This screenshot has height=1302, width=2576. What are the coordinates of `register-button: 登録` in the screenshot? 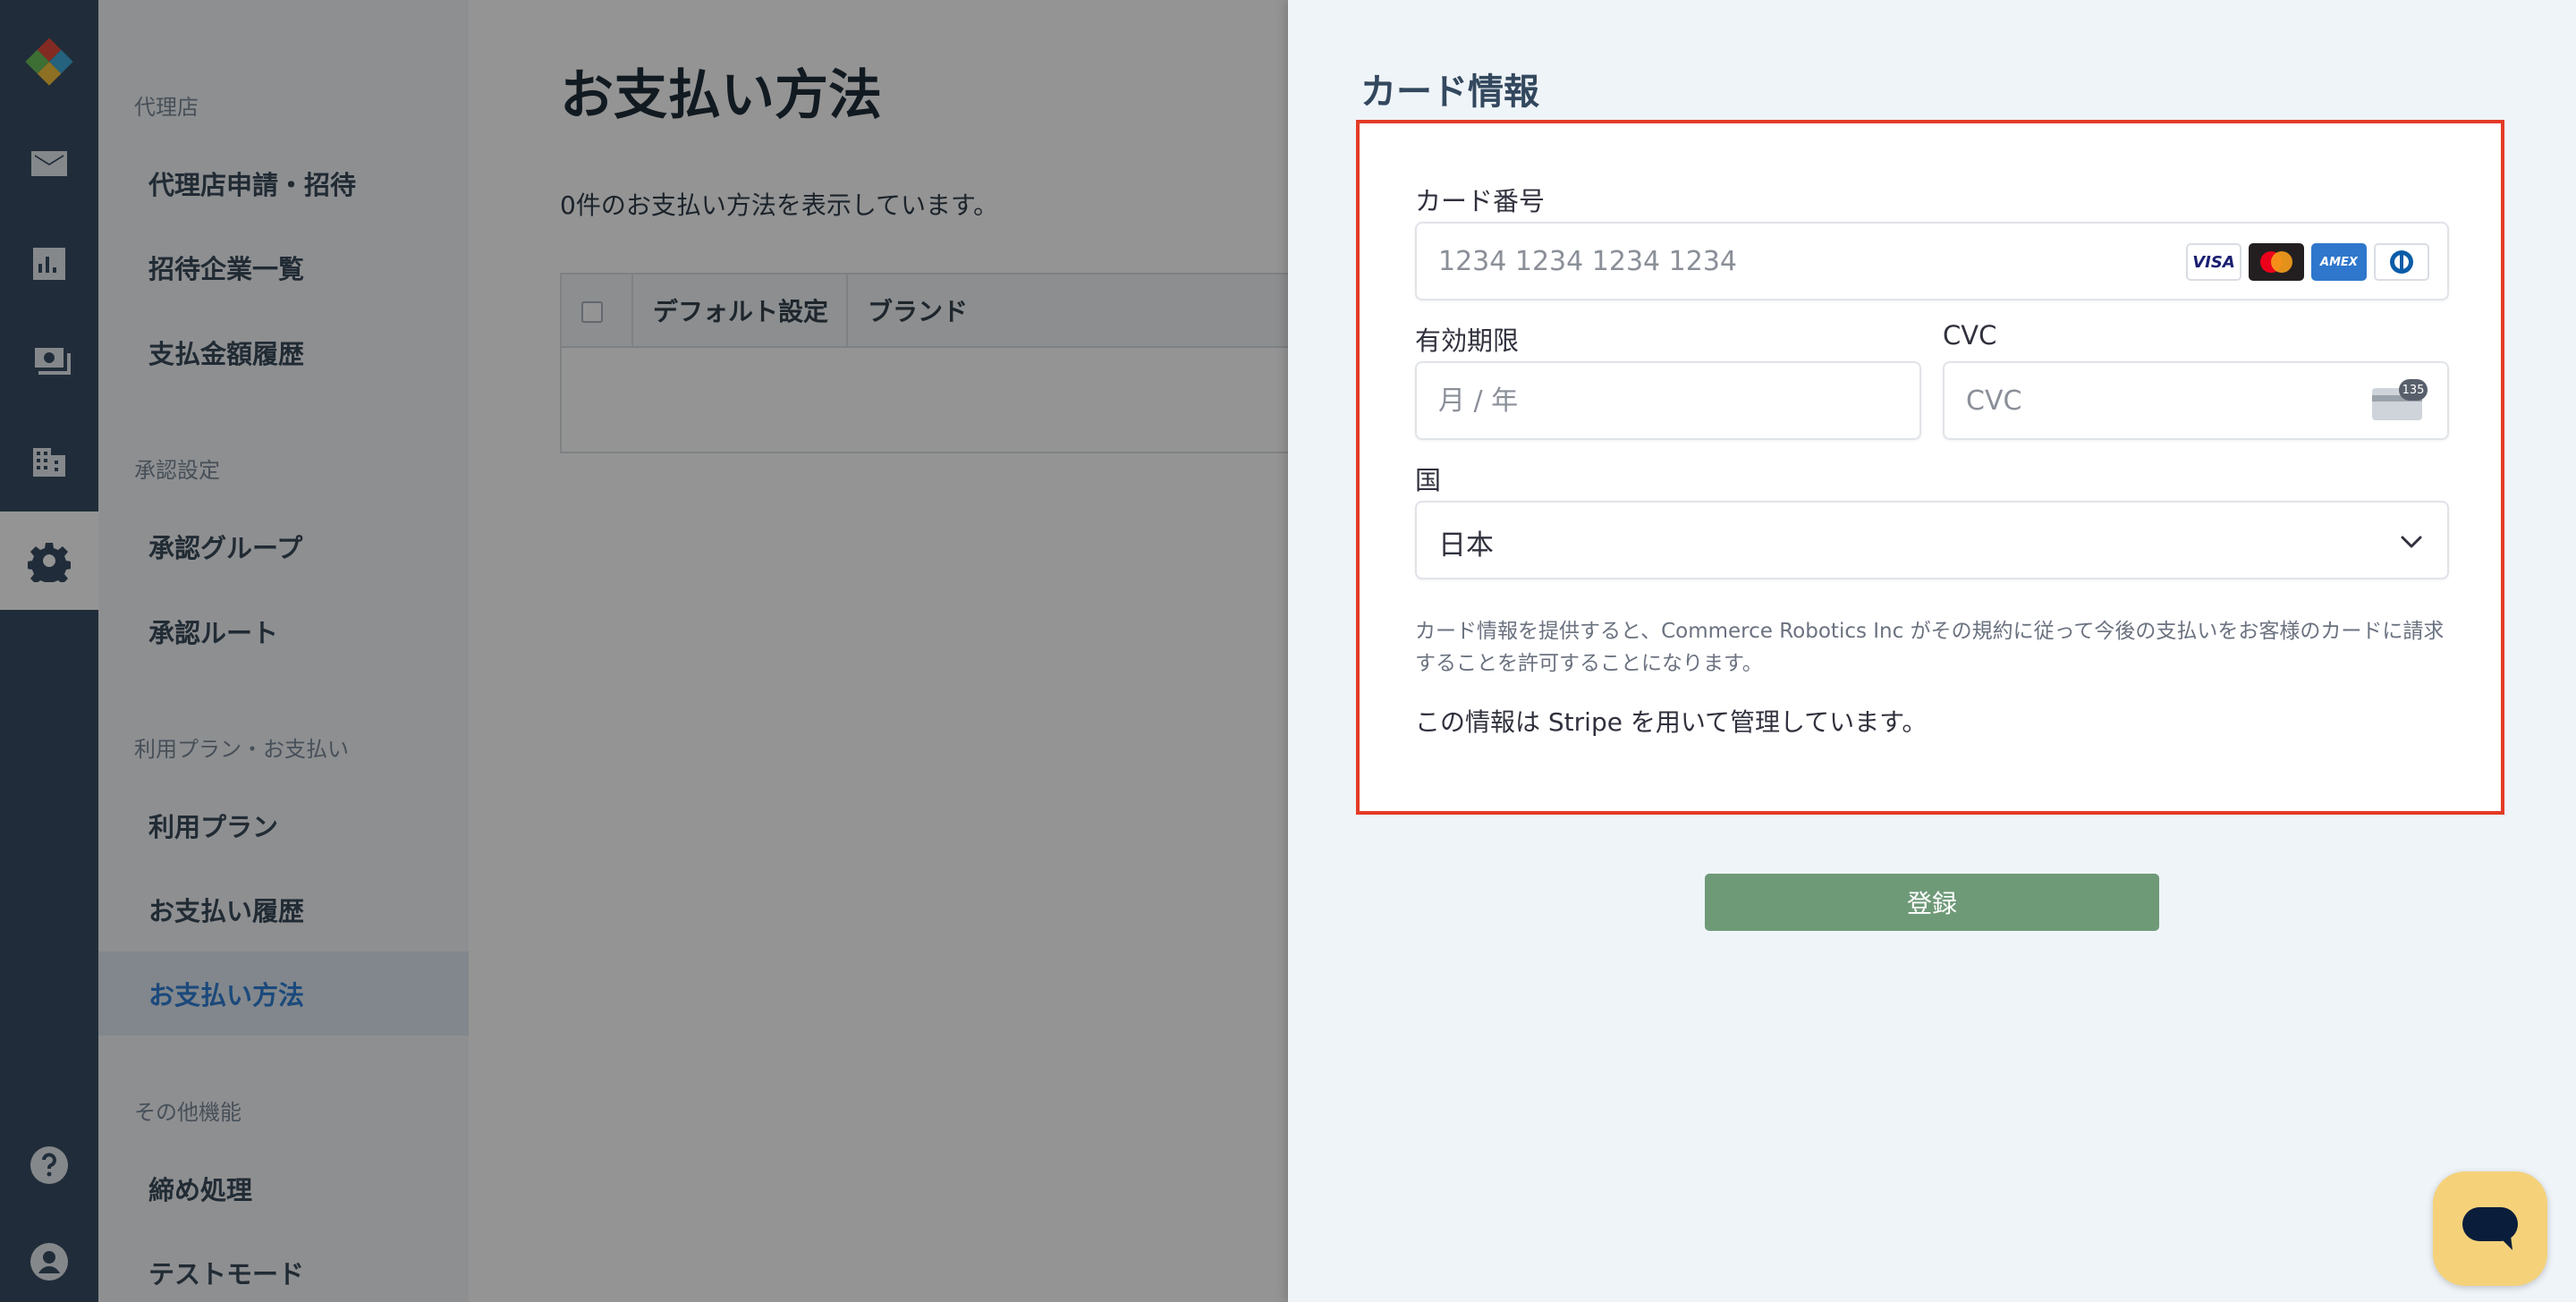 It's located at (1932, 902).